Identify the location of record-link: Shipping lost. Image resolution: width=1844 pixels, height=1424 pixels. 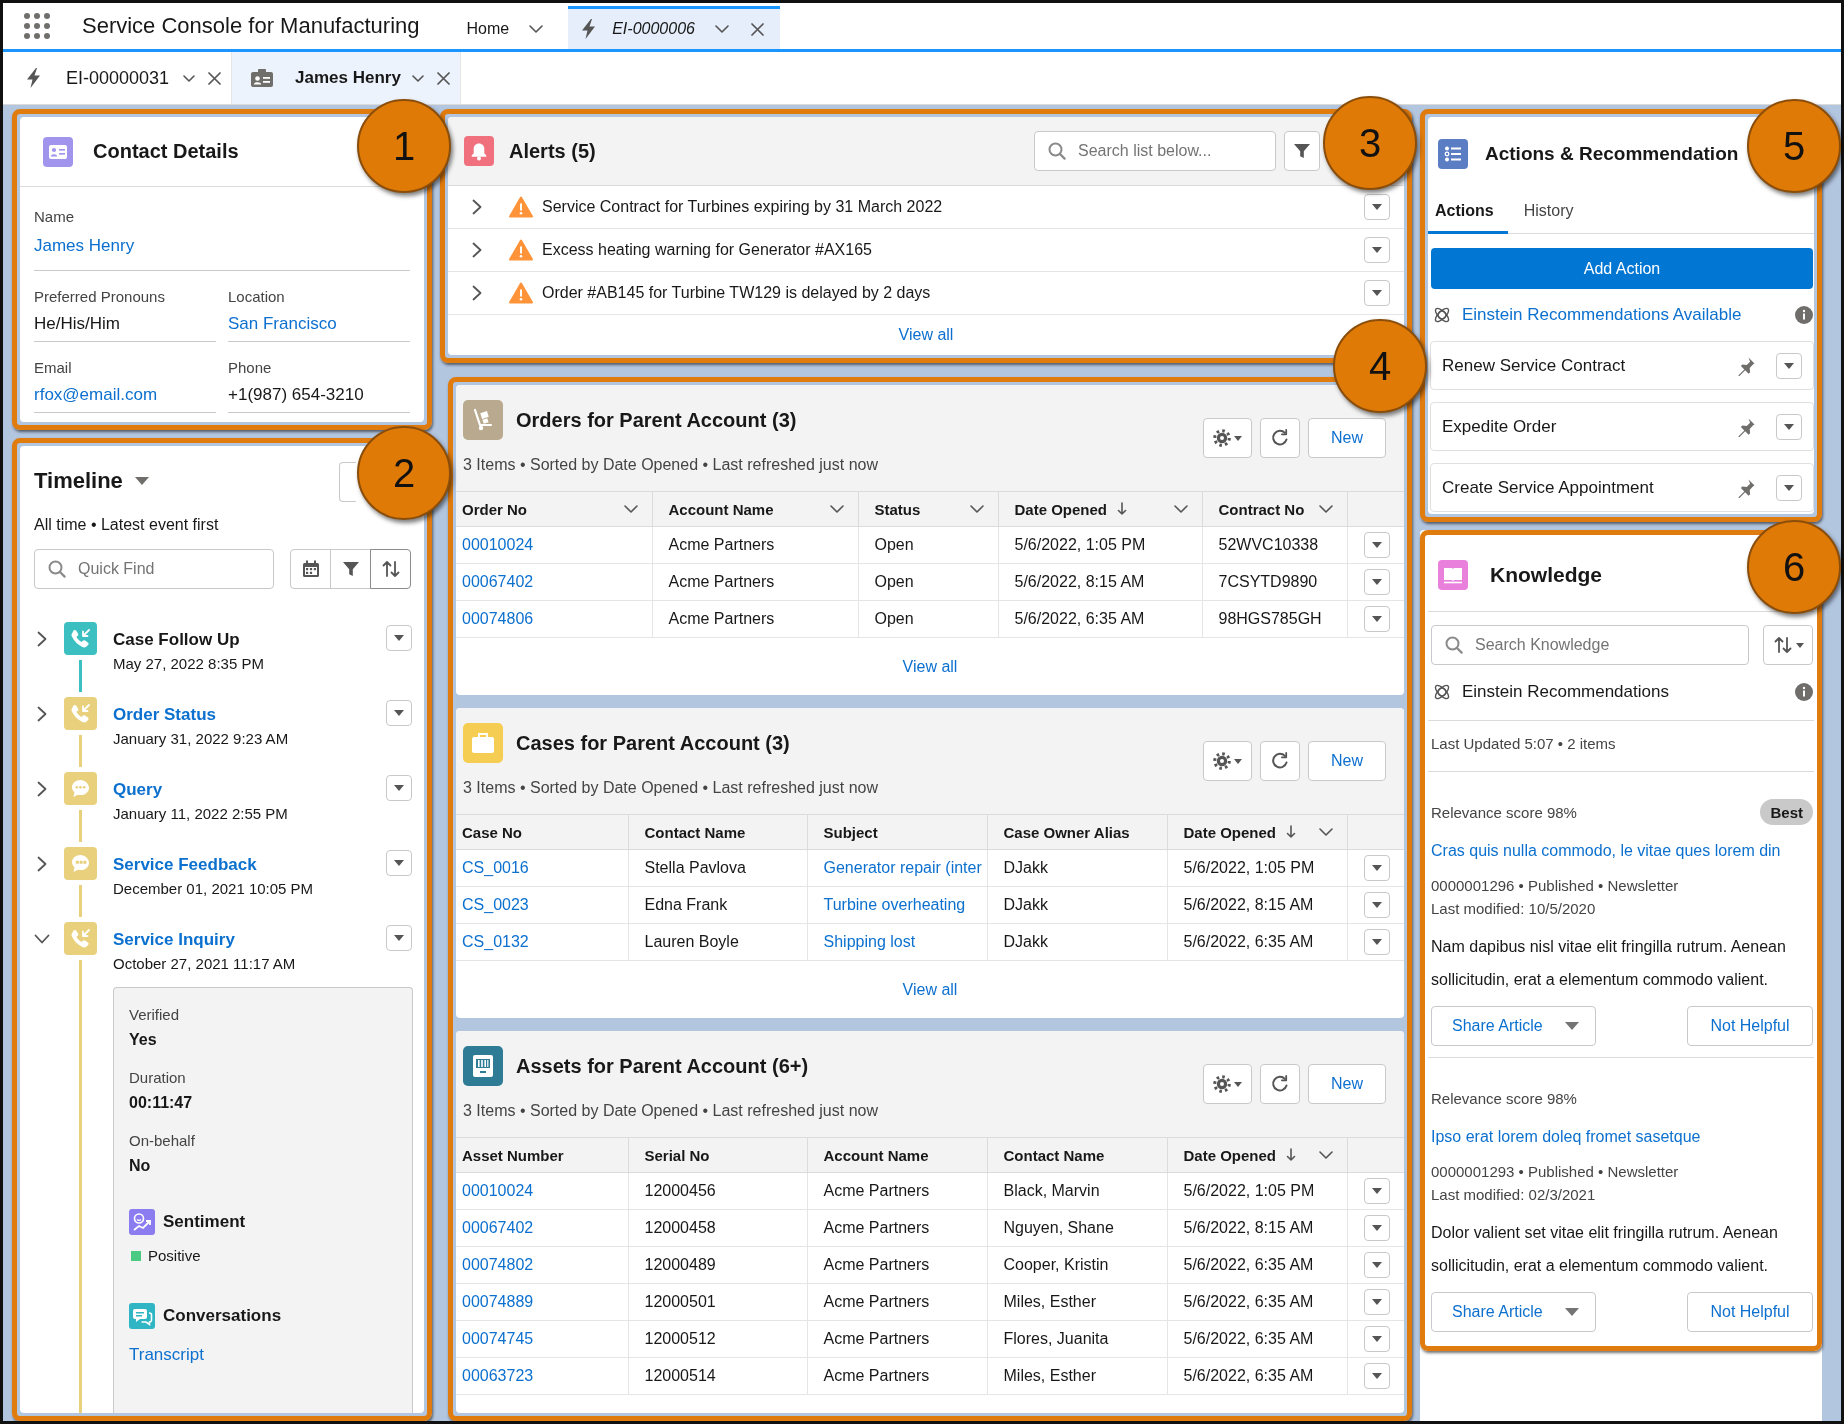
(869, 941).